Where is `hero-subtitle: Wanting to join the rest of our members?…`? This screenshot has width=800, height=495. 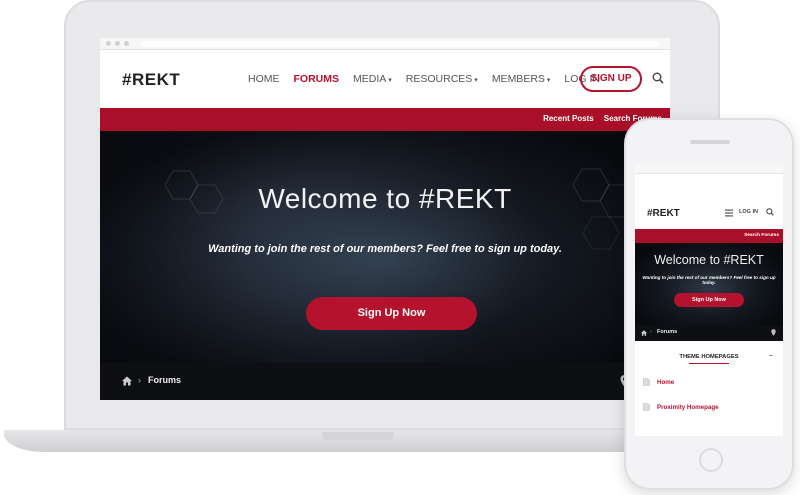
hero-subtitle: Wanting to join the rest of our members?… is located at coordinates (385, 249).